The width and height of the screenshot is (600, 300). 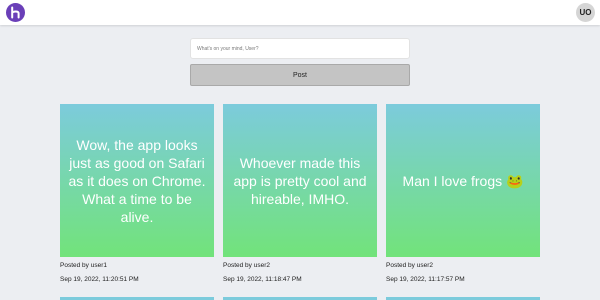 What do you see at coordinates (262, 279) in the screenshot?
I see `post-date: Sep 19, 2022, 11:18:47 PM` at bounding box center [262, 279].